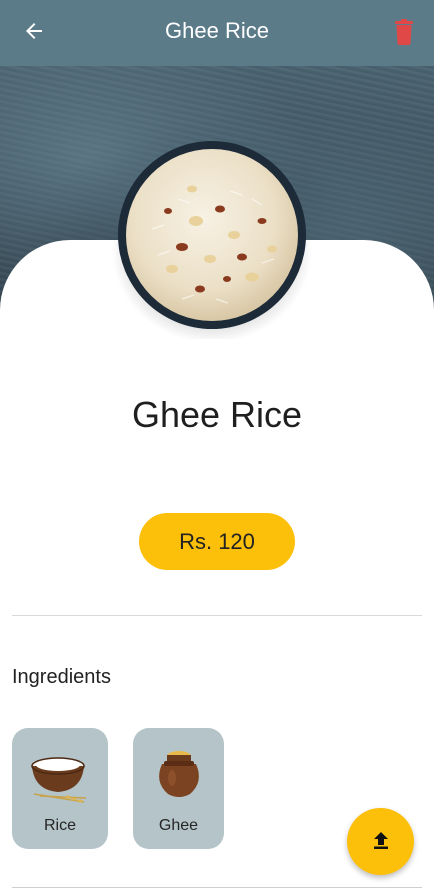  What do you see at coordinates (217, 615) in the screenshot?
I see `divider` at bounding box center [217, 615].